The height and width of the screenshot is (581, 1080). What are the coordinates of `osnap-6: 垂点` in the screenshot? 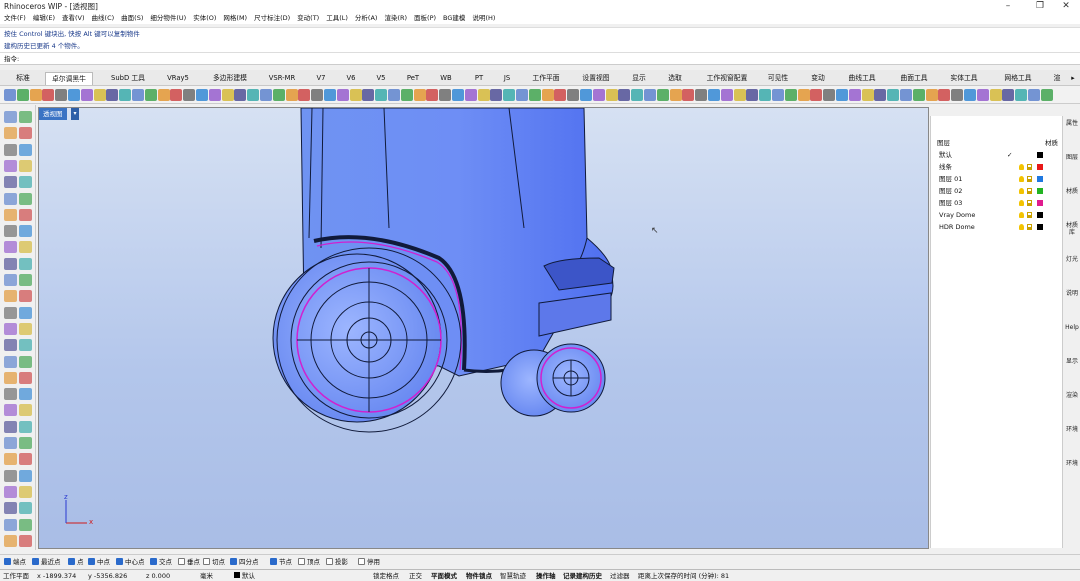 It's located at (189, 562).